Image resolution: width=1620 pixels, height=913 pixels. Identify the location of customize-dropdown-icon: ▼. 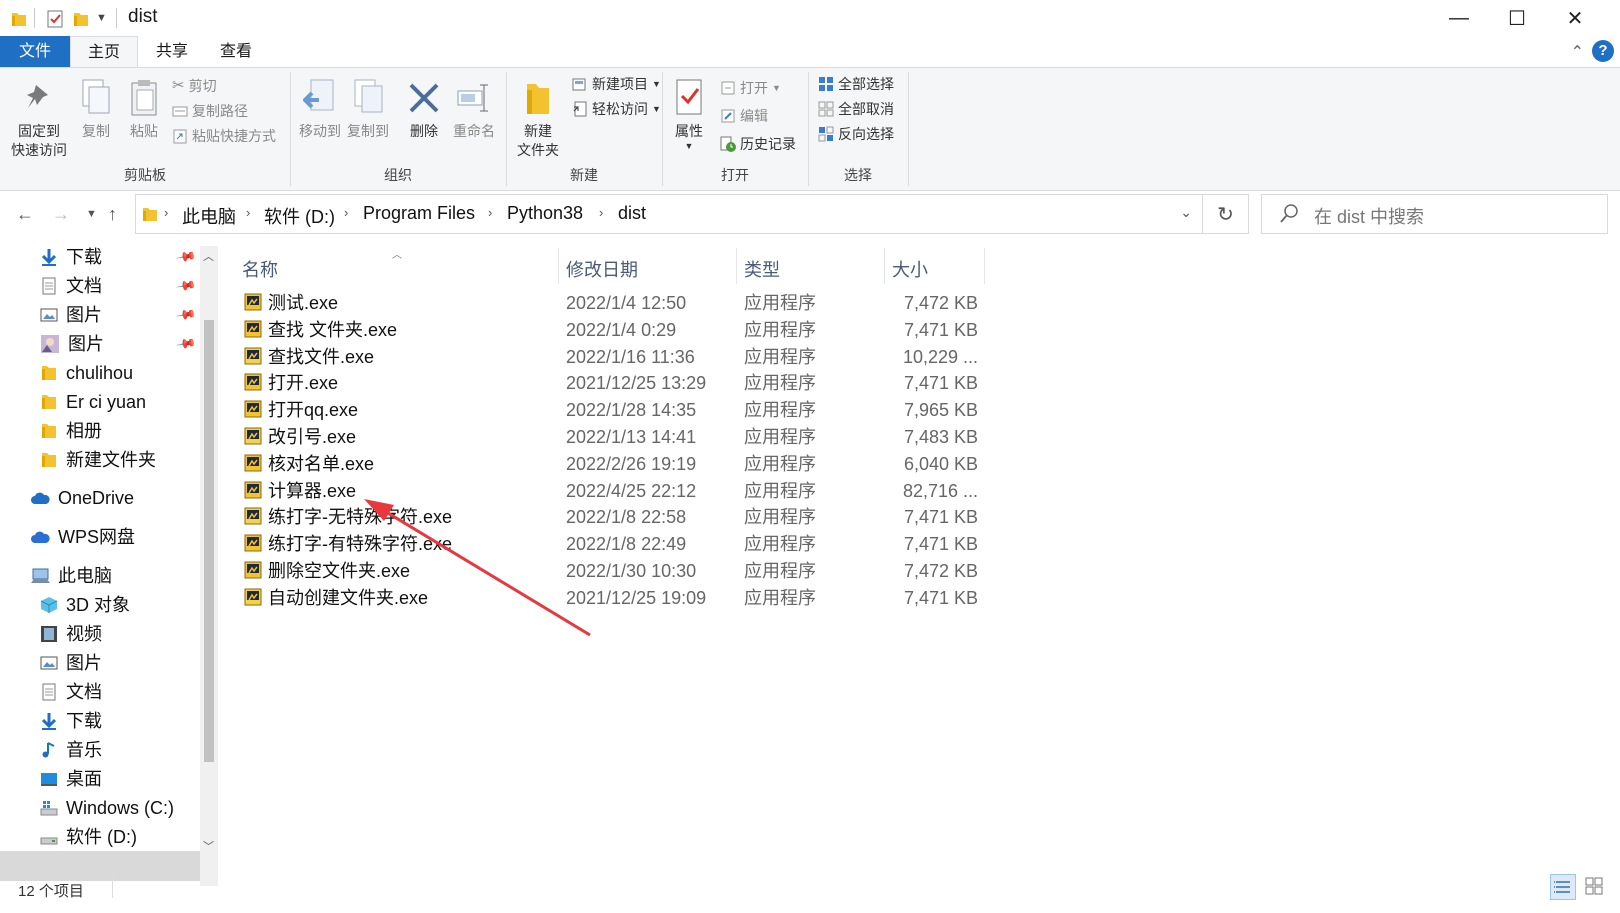
(101, 18).